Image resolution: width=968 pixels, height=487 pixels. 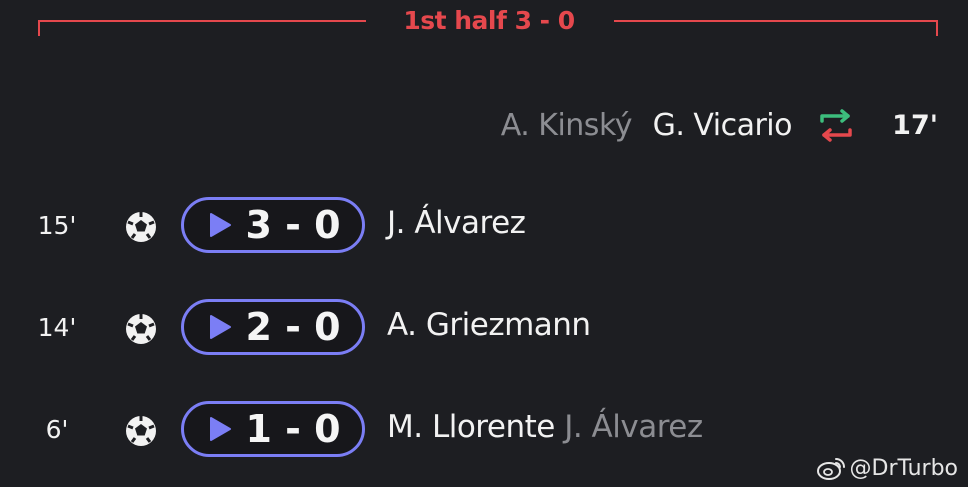 I want to click on half-title: 1st half 3 - 0, so click(x=489, y=20).